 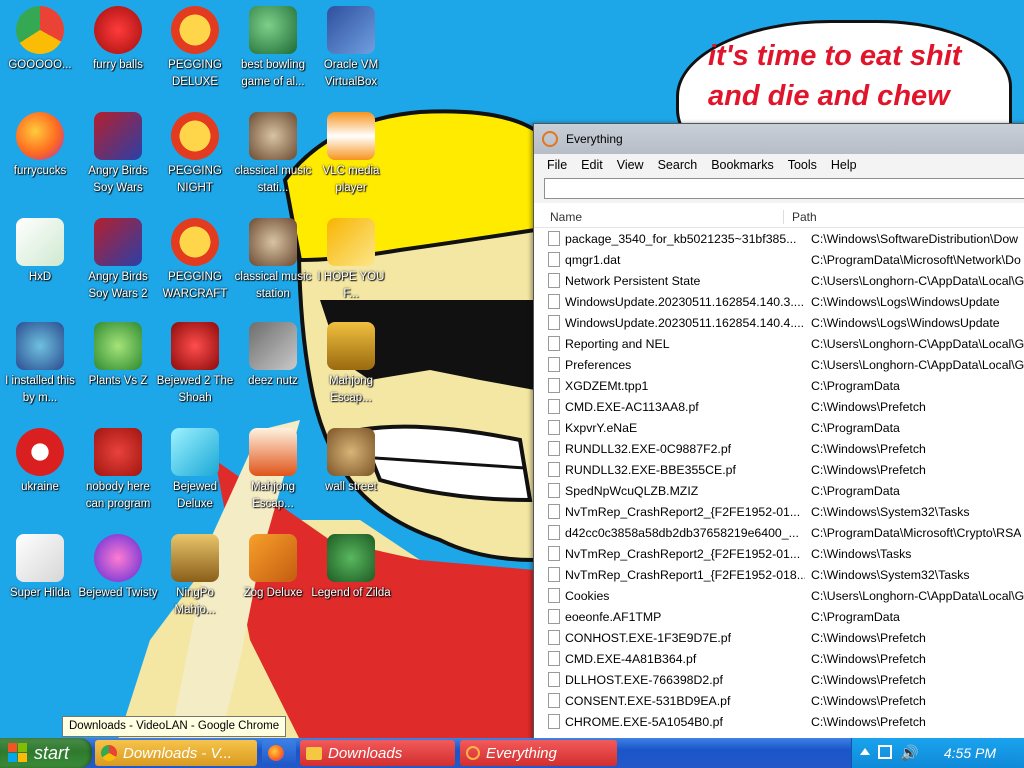 I want to click on menu-tools: Tools, so click(x=802, y=165).